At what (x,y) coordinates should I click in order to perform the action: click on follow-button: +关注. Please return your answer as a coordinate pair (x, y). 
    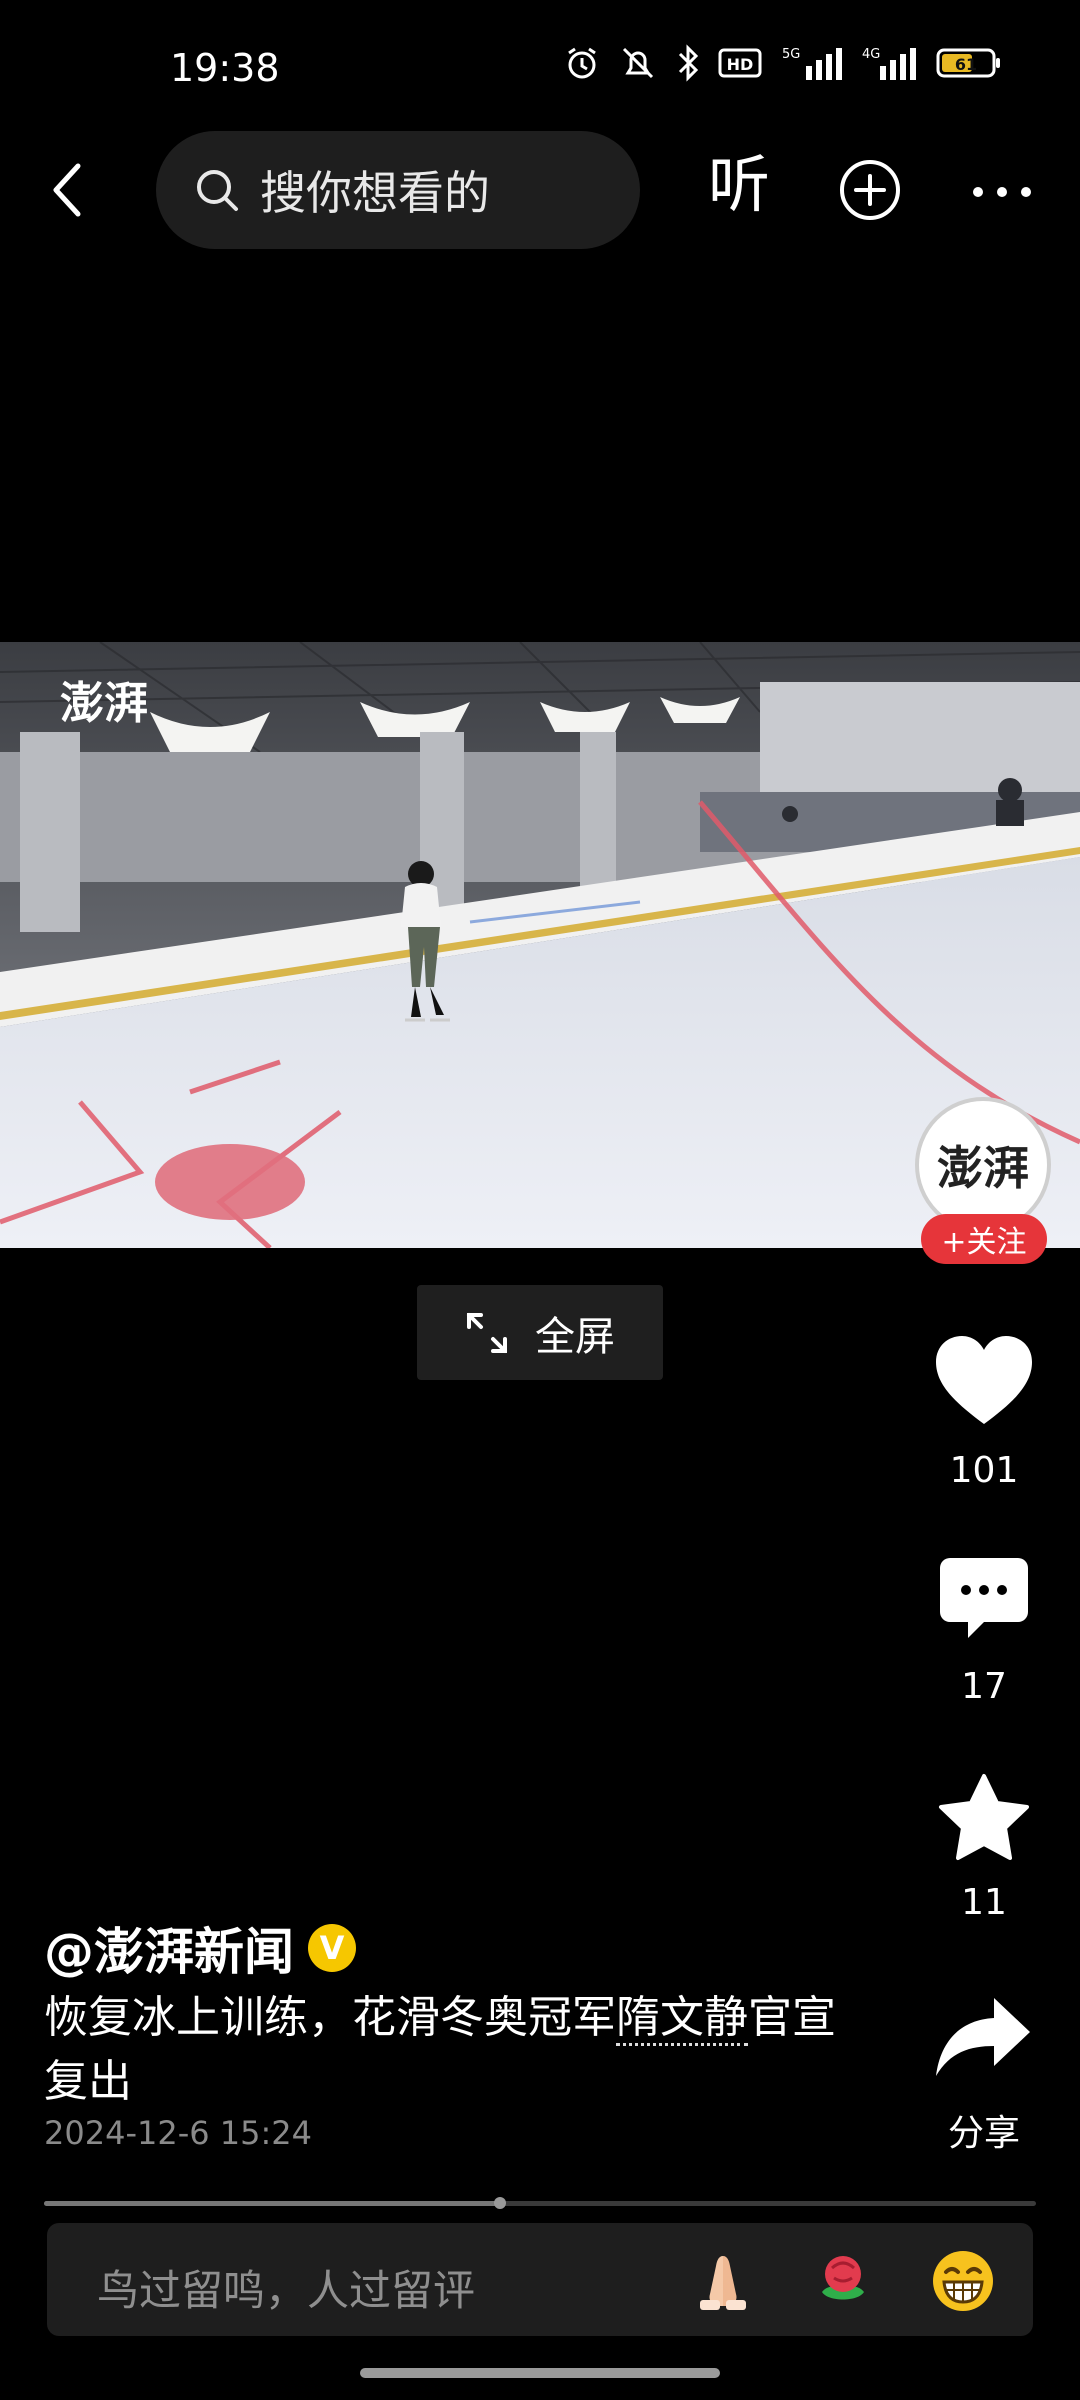
    Looking at the image, I should click on (984, 1239).